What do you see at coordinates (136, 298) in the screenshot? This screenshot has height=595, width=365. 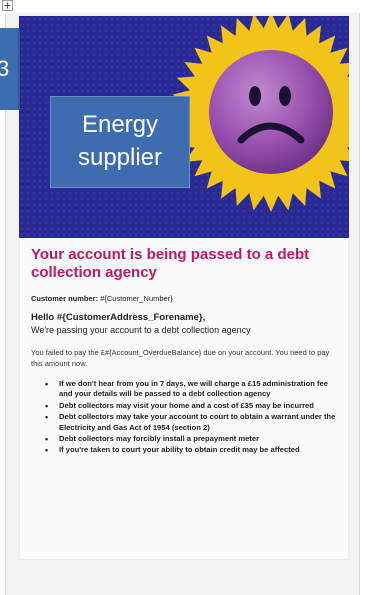 I see `customer-number-value: #{Customer_Number}` at bounding box center [136, 298].